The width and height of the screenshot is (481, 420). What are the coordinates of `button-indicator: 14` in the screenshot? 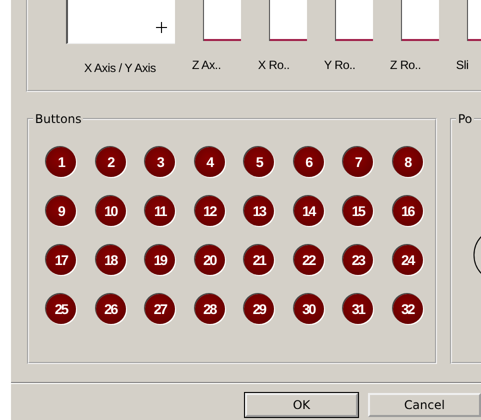 It's located at (309, 211).